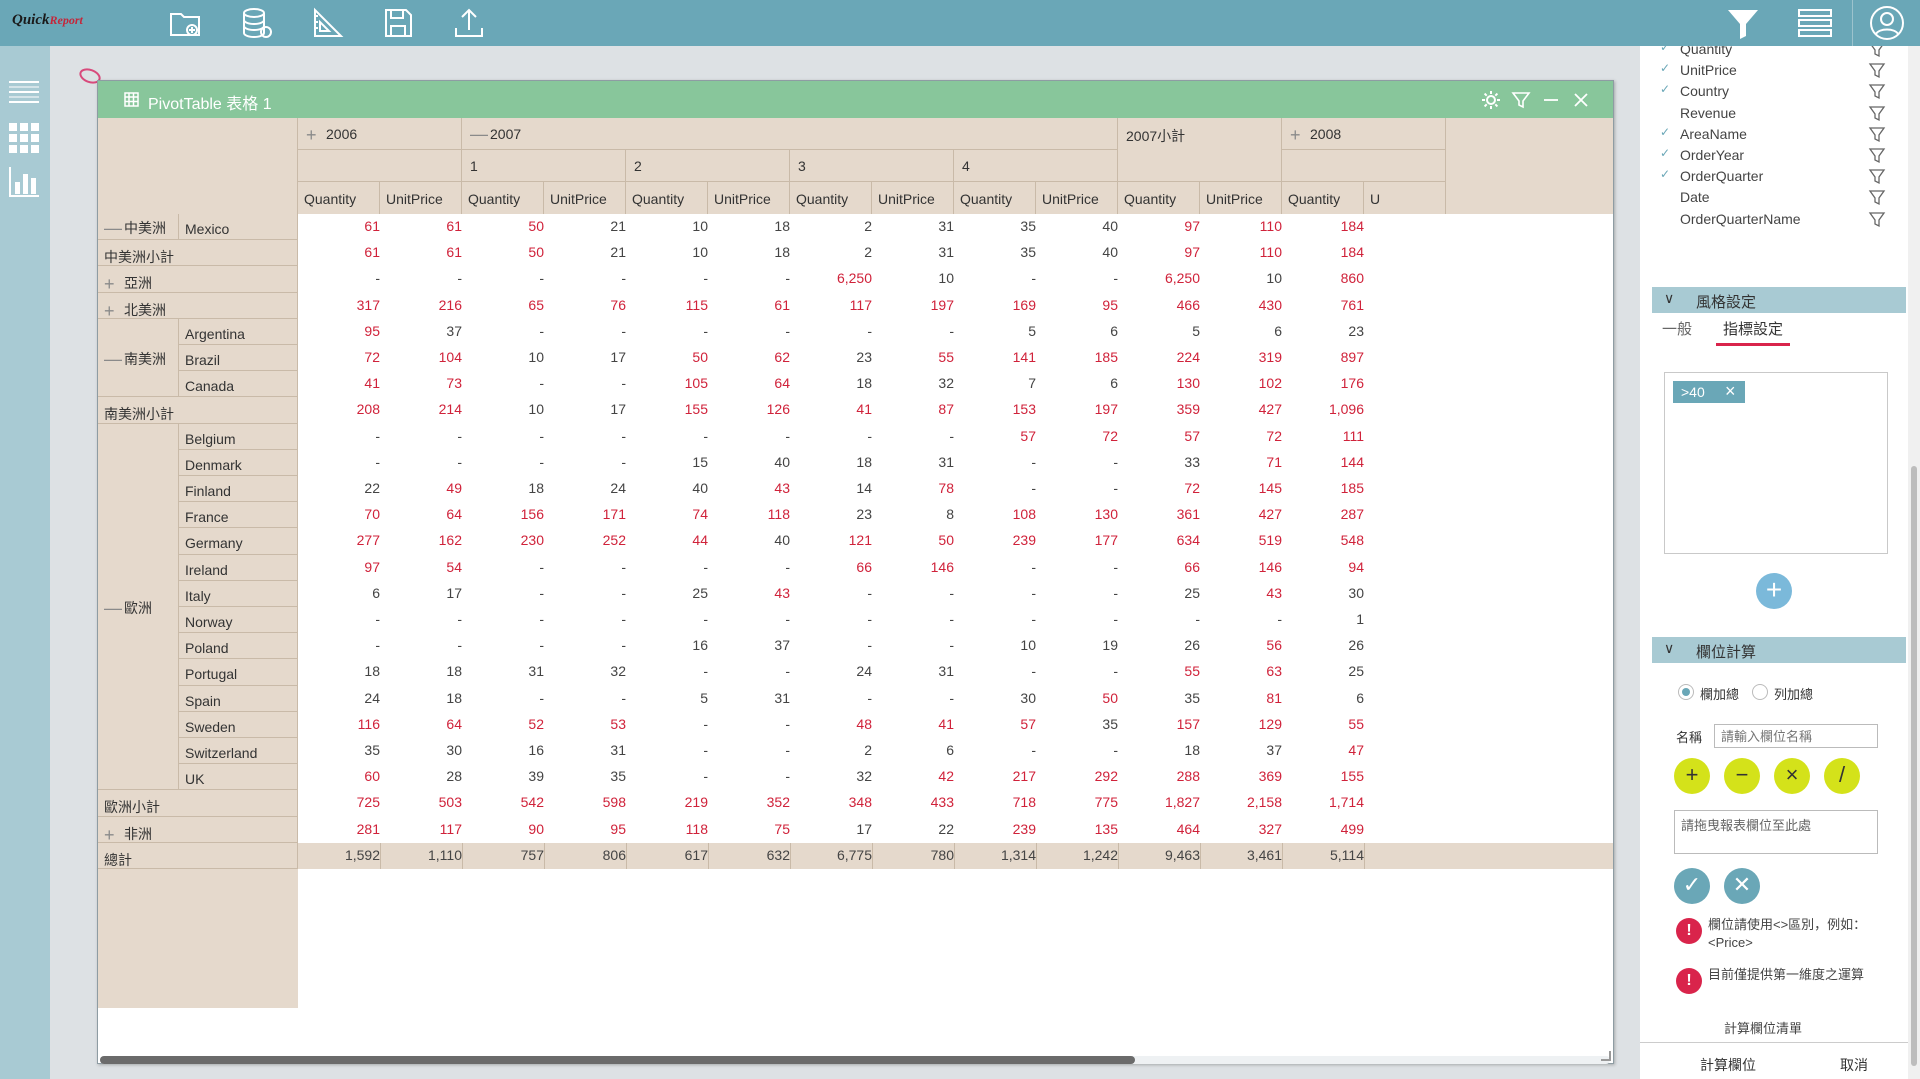 The image size is (1920, 1079). I want to click on upload-icon, so click(469, 23).